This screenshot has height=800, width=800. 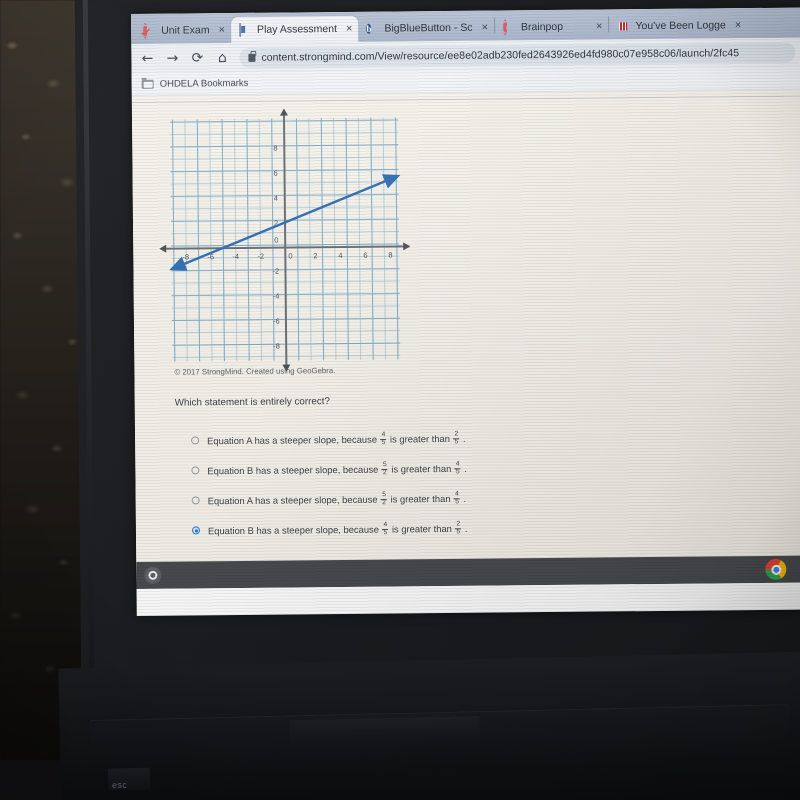 What do you see at coordinates (283, 112) in the screenshot?
I see `y-axis-up-arrow-icon` at bounding box center [283, 112].